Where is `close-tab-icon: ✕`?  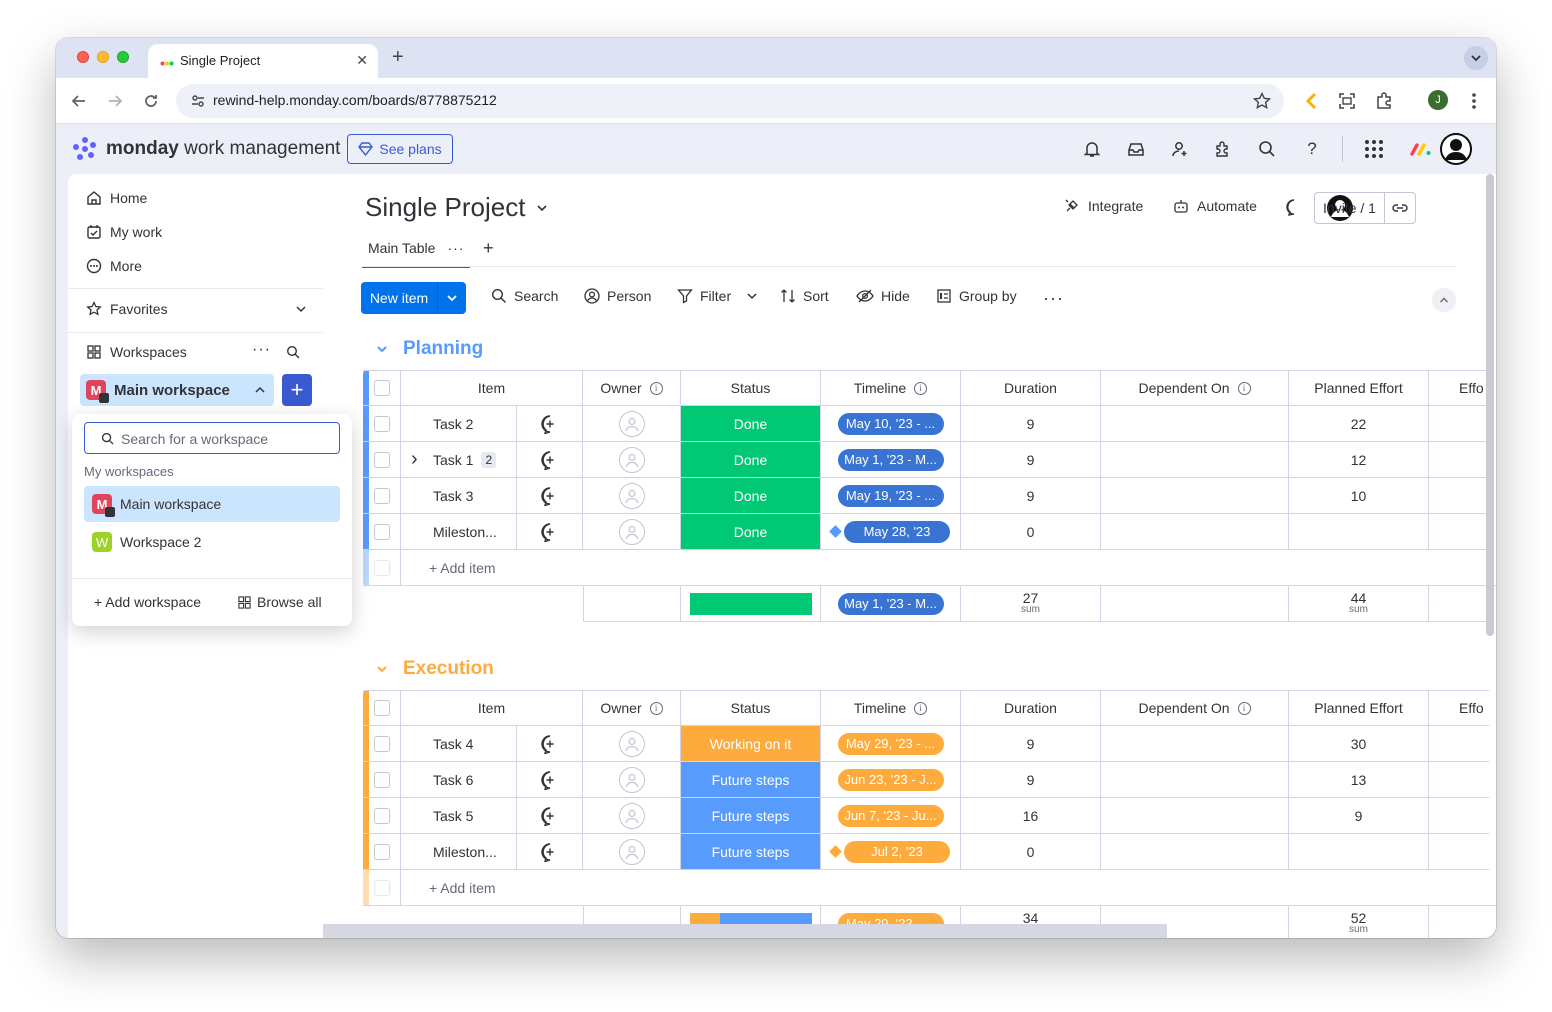 close-tab-icon: ✕ is located at coordinates (362, 60).